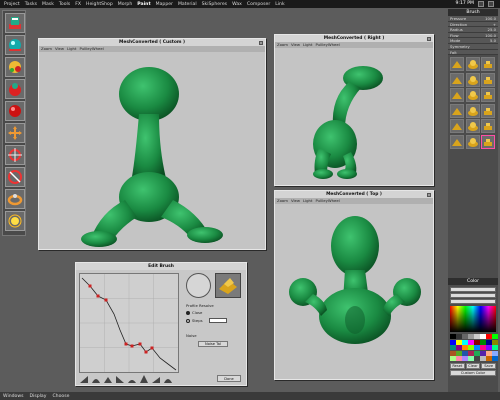  Describe the element at coordinates (457, 366) in the screenshot. I see `color-reset-button: Reset` at that location.